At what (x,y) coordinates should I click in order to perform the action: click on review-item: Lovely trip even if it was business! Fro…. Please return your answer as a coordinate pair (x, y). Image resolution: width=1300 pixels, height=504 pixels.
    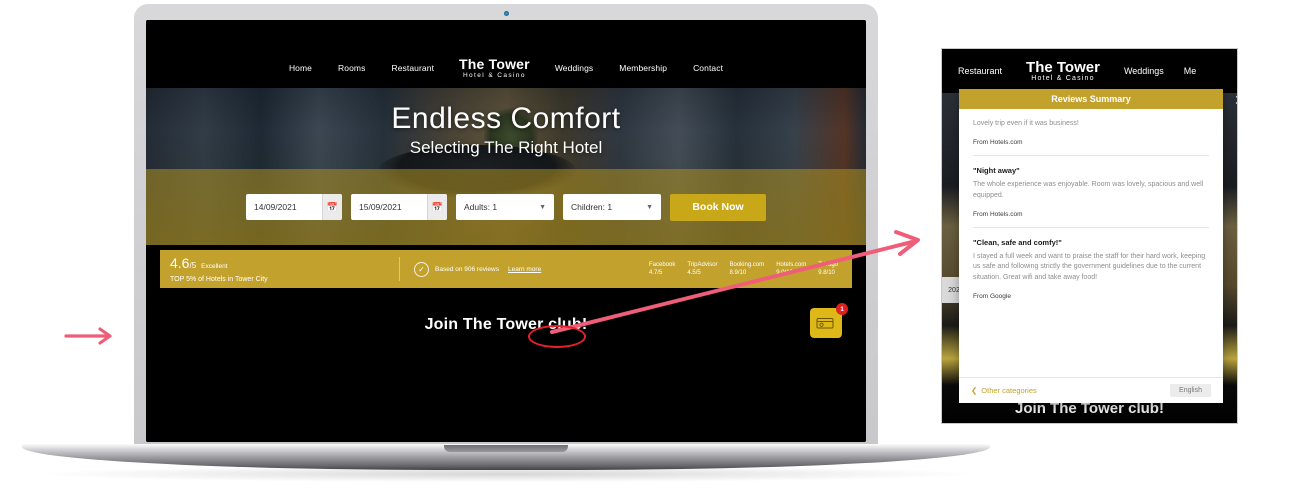
    Looking at the image, I should click on (1091, 132).